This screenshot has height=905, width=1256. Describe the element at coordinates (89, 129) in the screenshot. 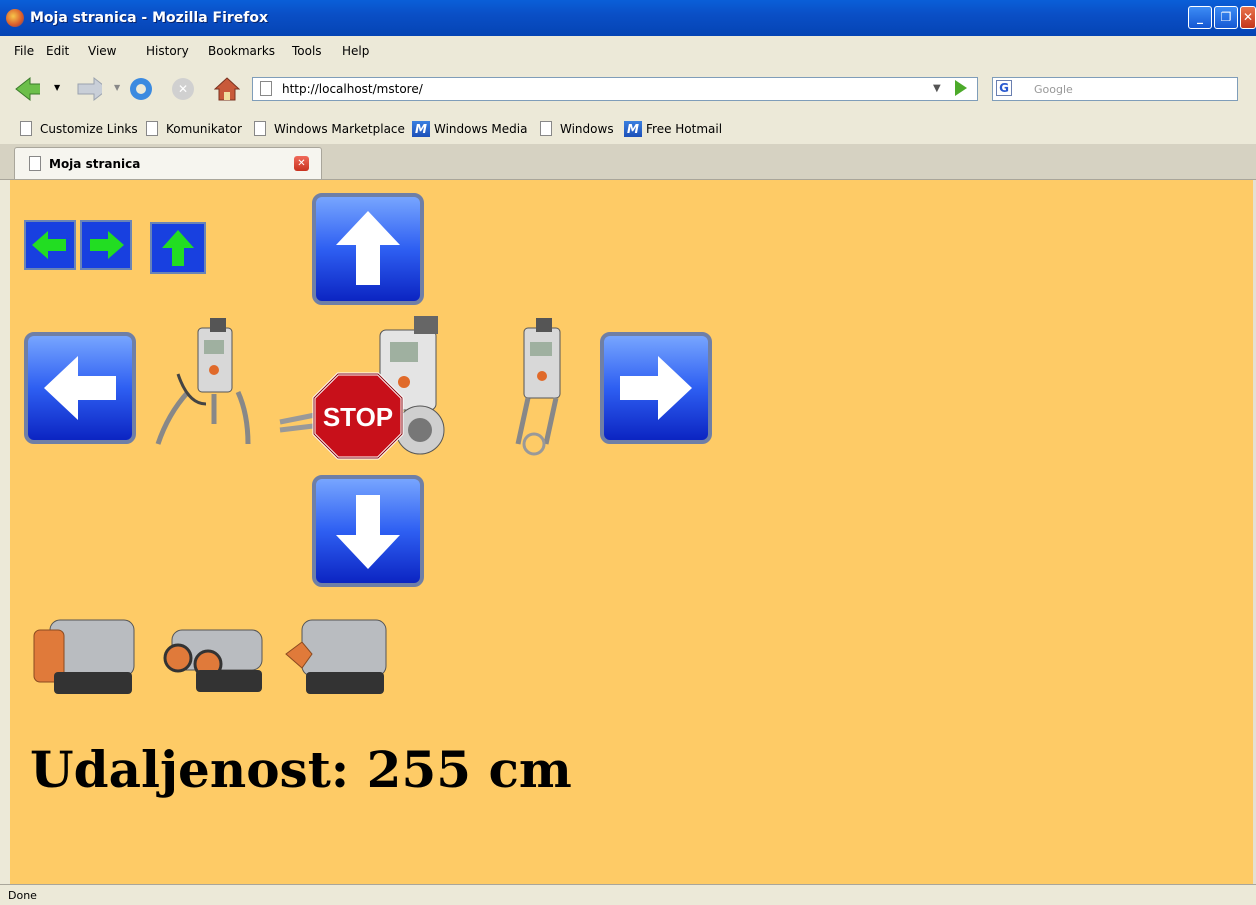

I see `bookmark-customize-links: Customize Links` at that location.